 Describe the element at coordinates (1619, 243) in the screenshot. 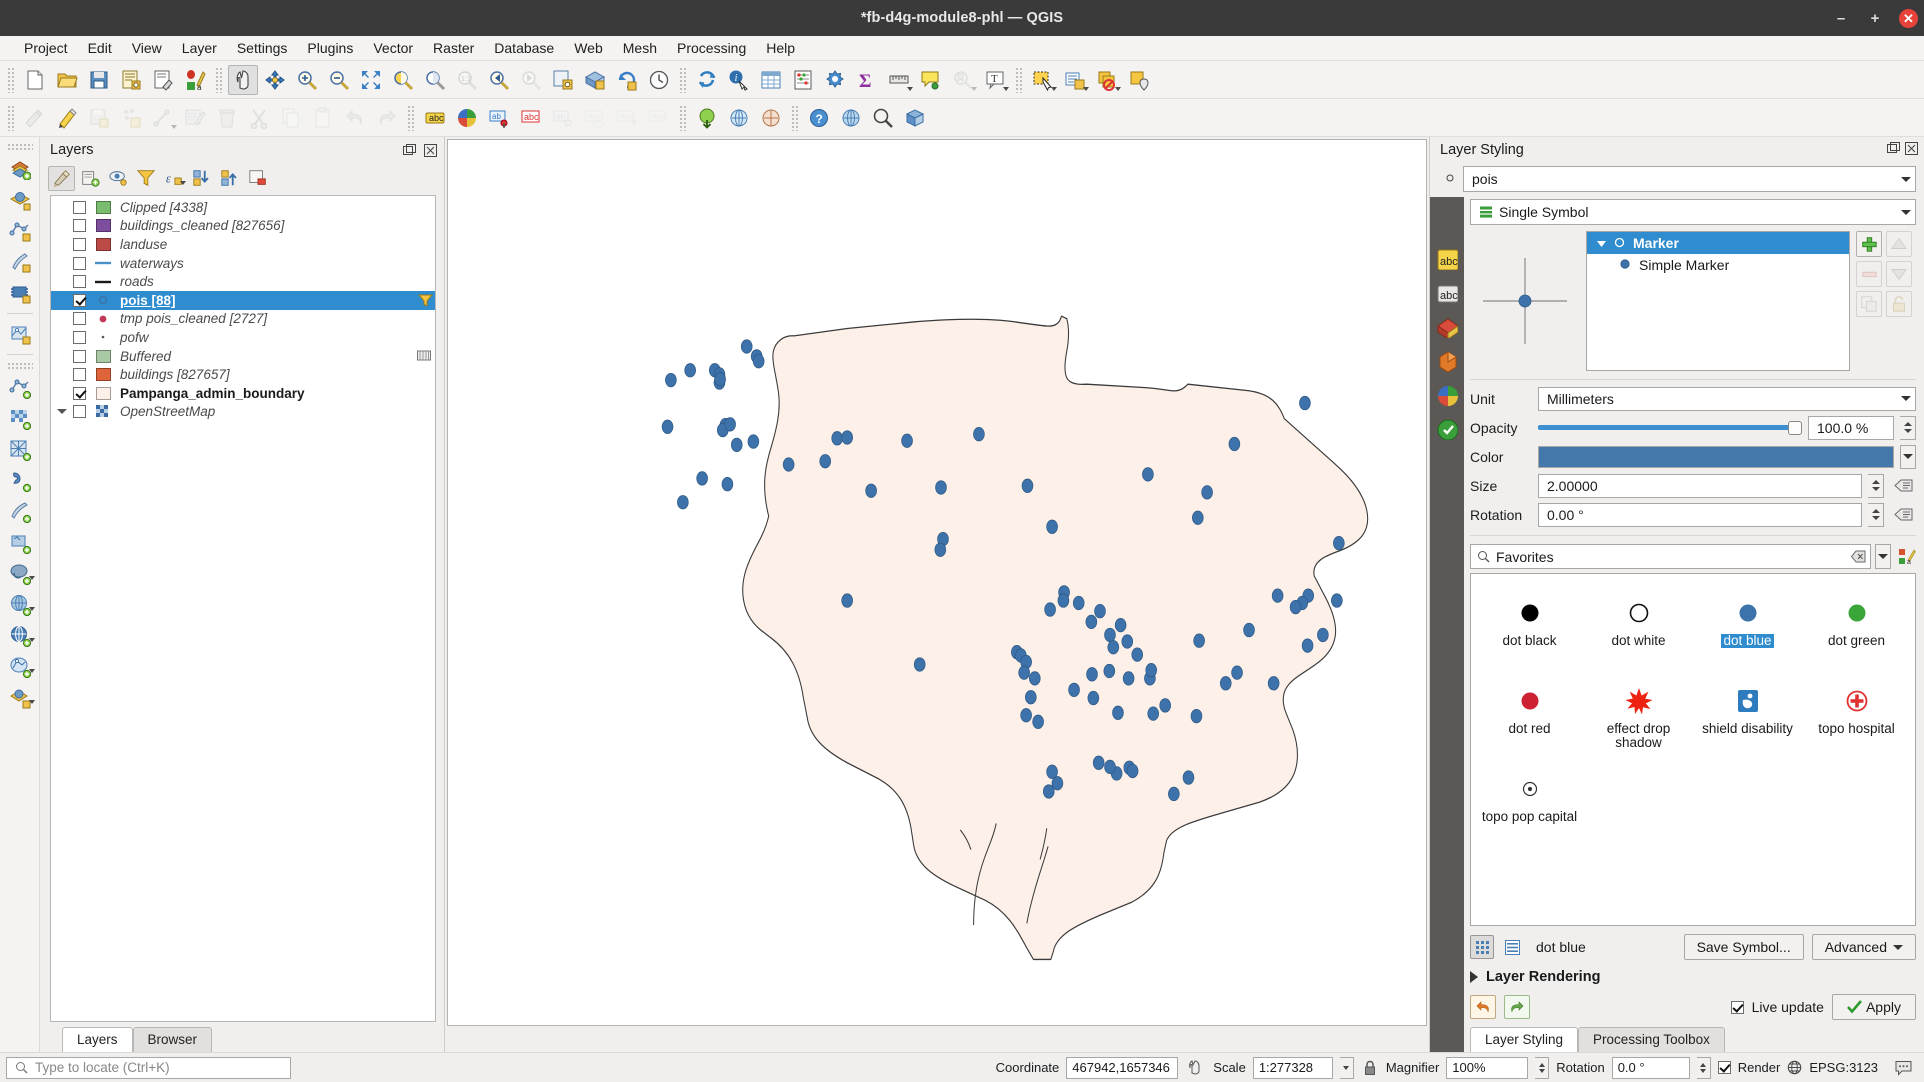

I see `symbol-layer-visibility-icon` at that location.